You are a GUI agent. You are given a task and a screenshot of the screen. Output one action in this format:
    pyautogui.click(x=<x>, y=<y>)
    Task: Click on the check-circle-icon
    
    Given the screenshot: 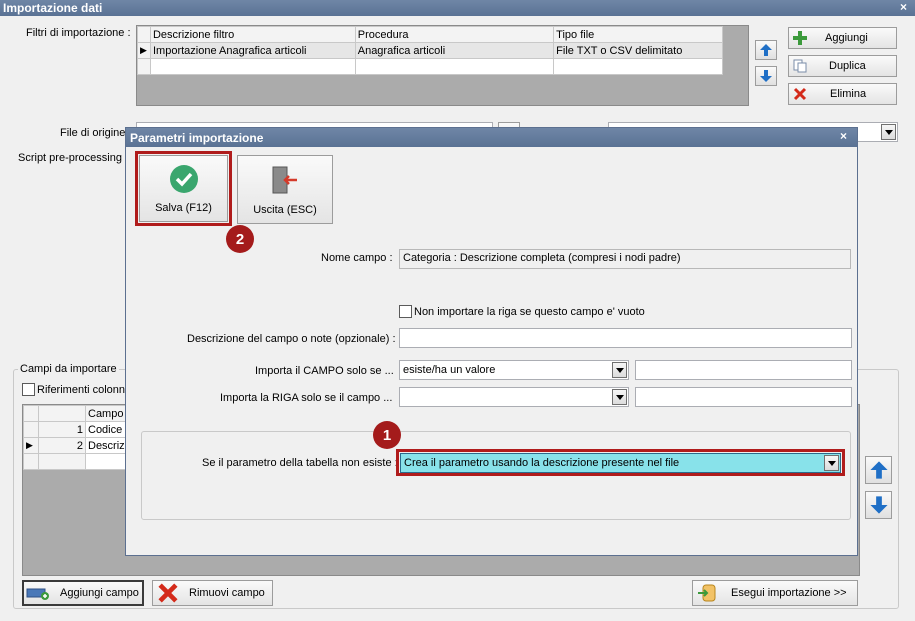 What is the action you would take?
    pyautogui.click(x=183, y=178)
    